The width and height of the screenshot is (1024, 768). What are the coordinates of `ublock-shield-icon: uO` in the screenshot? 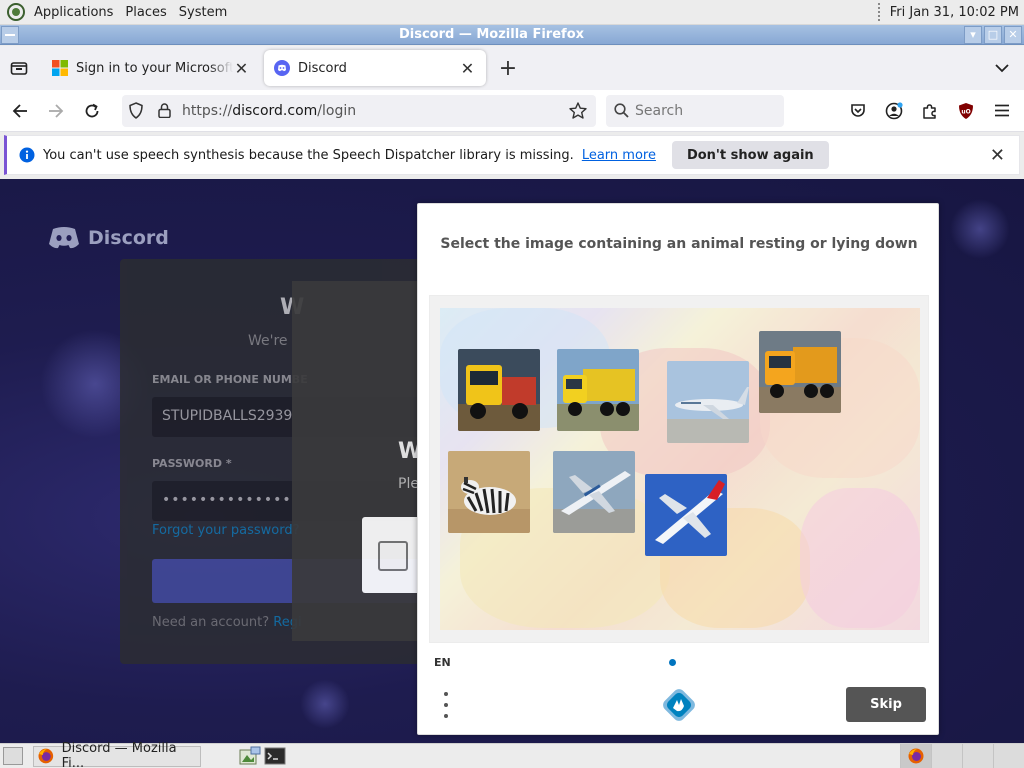 It's located at (966, 110).